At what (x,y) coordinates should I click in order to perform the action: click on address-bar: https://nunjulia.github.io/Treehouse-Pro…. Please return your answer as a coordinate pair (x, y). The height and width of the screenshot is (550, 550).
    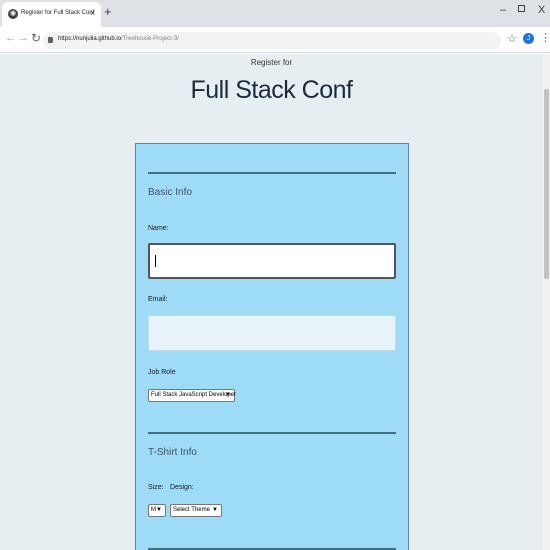
    Looking at the image, I should click on (272, 40).